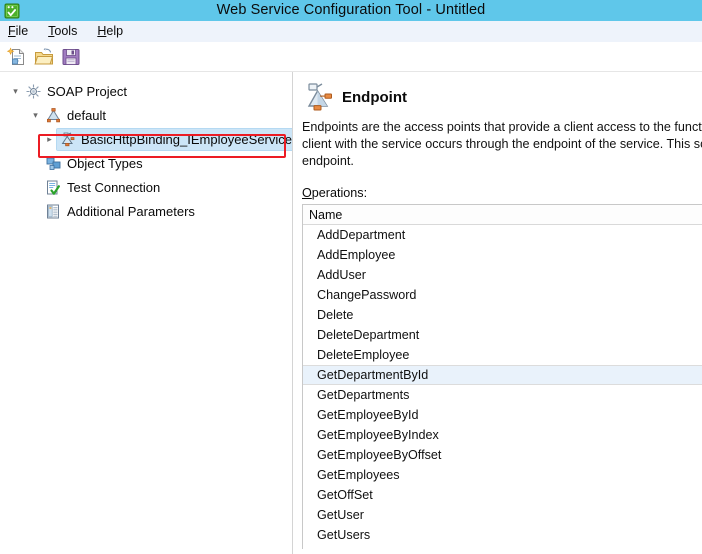  What do you see at coordinates (356, 255) in the screenshot?
I see `operation-name: AddEmployee` at bounding box center [356, 255].